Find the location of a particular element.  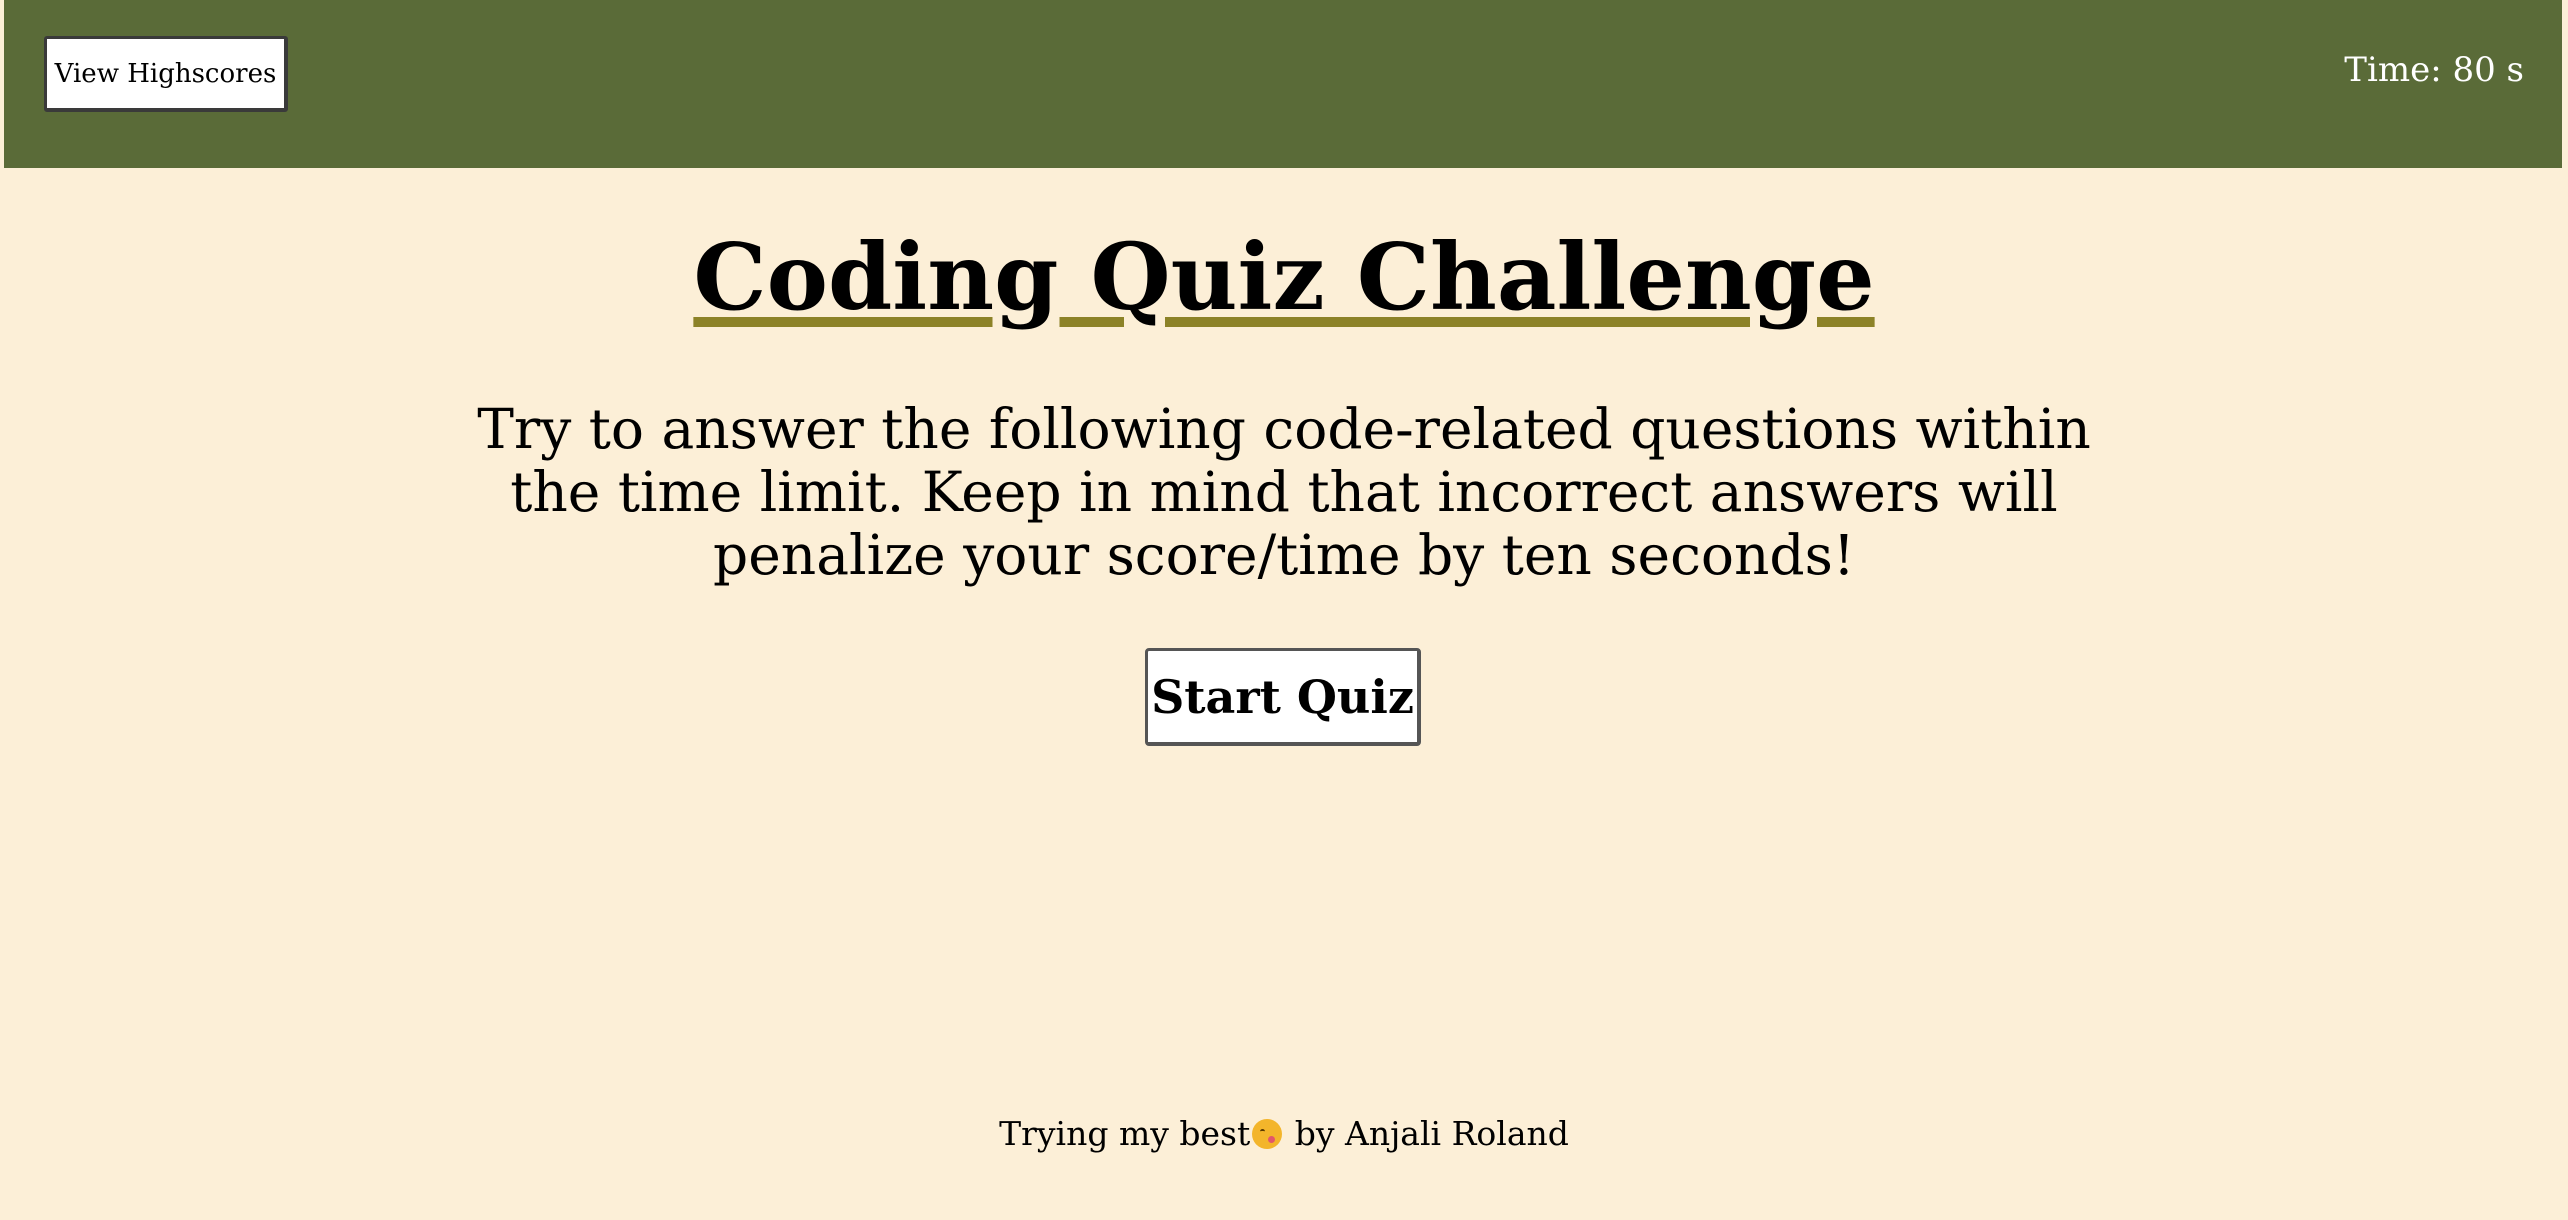

title-container: Coding Quiz Challenge is located at coordinates (1284, 277).